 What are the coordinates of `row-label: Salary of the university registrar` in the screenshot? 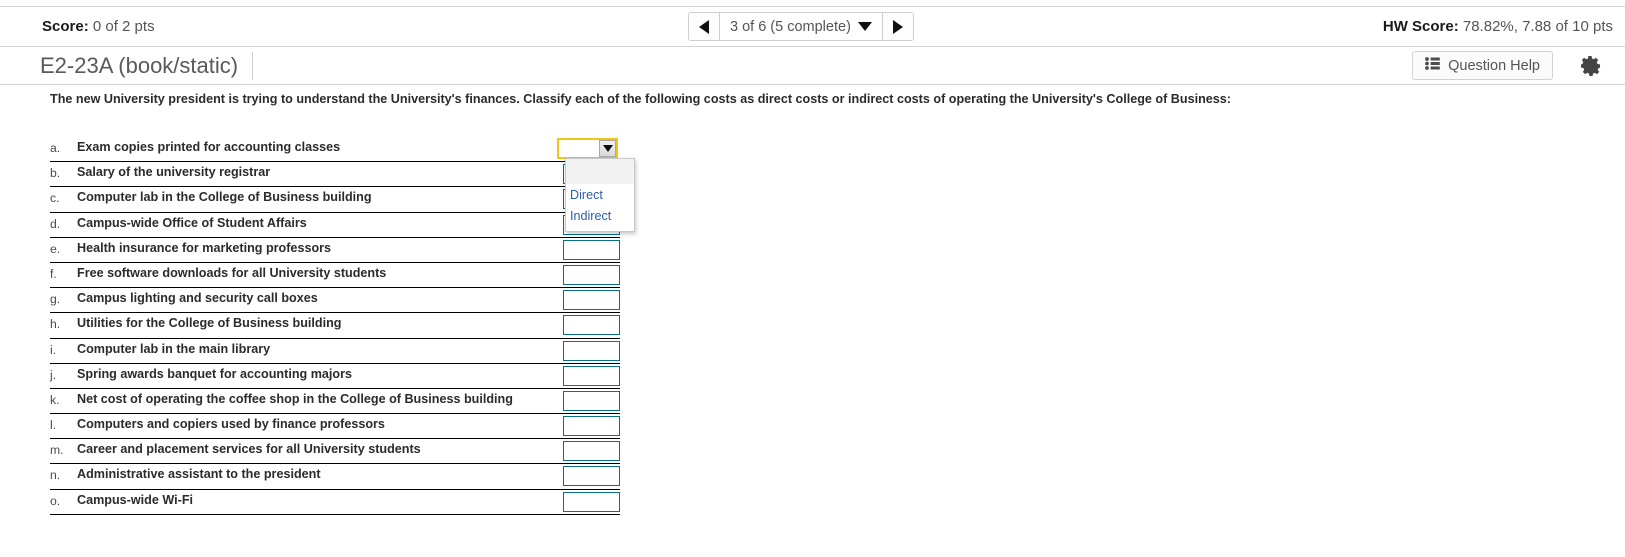 It's located at (174, 172).